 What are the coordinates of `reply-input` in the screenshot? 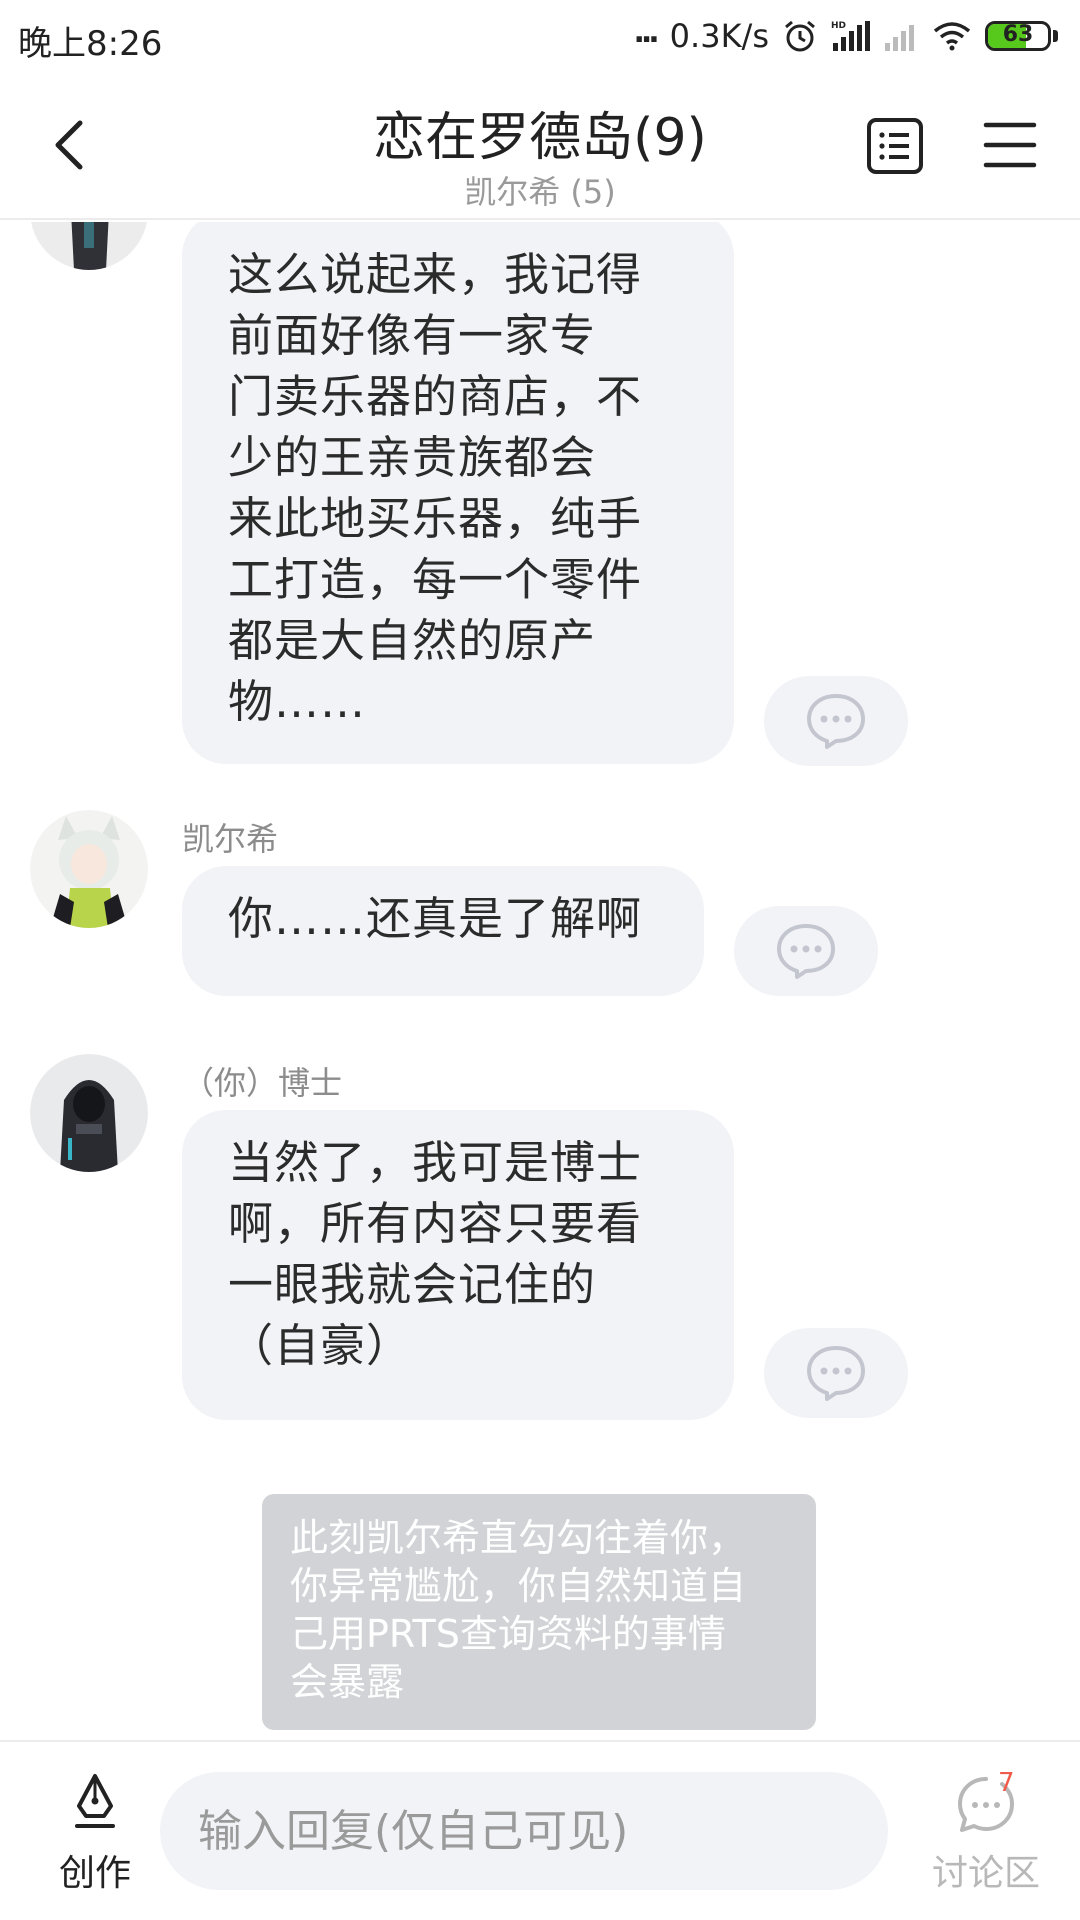 It's located at (524, 1831).